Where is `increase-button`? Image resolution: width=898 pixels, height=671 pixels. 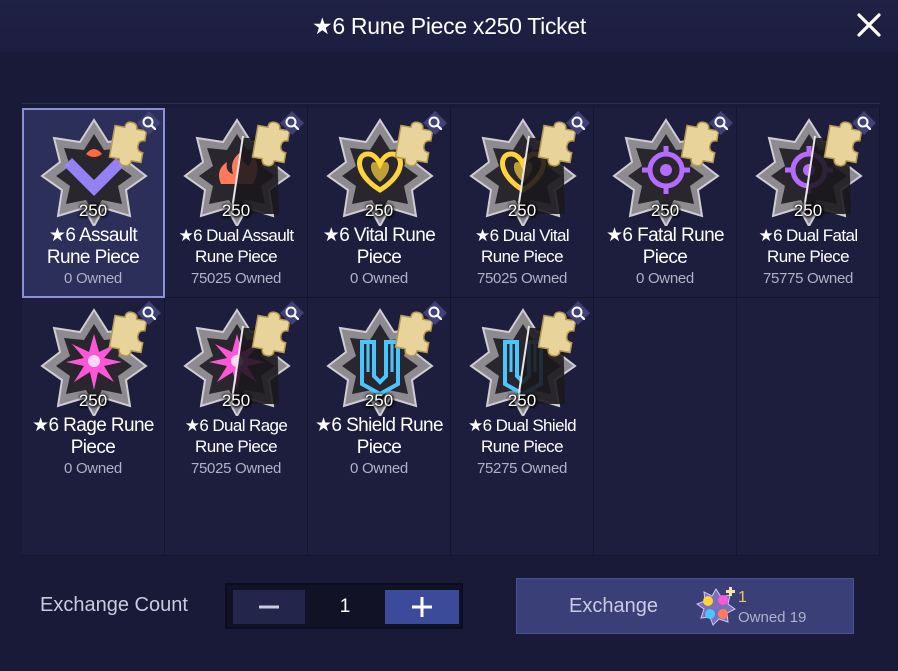 increase-button is located at coordinates (422, 607).